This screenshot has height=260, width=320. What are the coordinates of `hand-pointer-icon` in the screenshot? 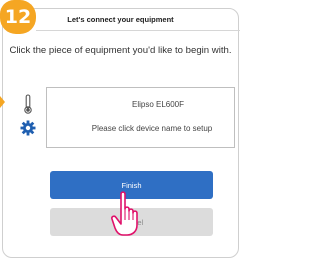 It's located at (127, 216).